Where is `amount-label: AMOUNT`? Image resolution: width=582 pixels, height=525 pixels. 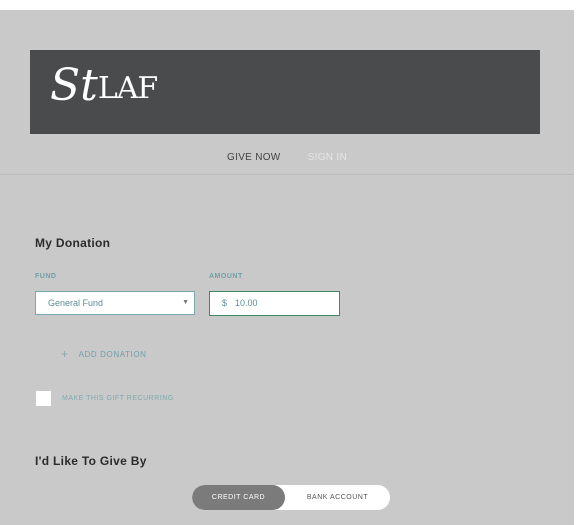
amount-label: AMOUNT is located at coordinates (226, 276).